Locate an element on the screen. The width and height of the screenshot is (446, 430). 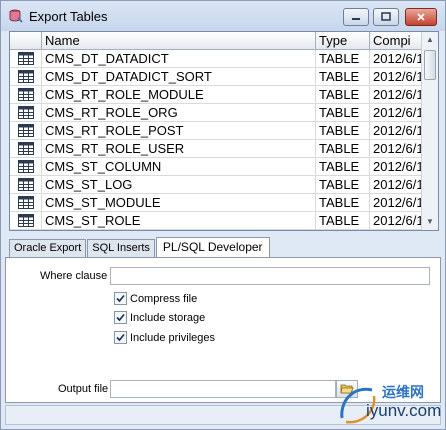
watermark-chinese: 运维网 is located at coordinates (403, 392).